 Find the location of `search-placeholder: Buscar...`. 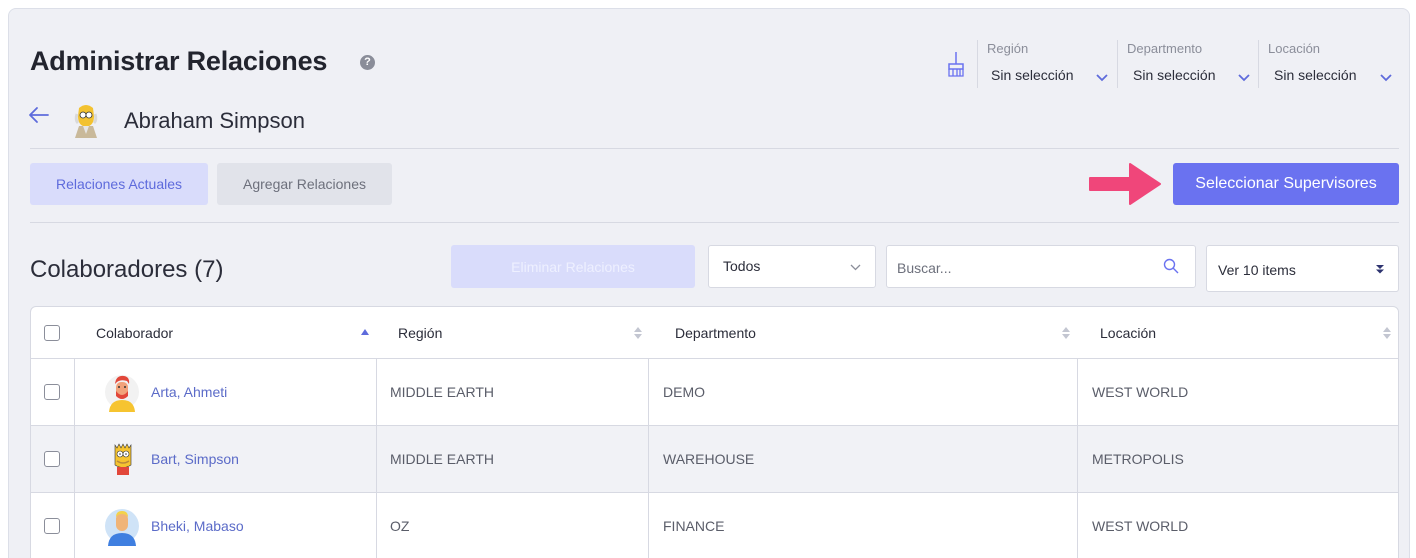

search-placeholder: Buscar... is located at coordinates (924, 268).